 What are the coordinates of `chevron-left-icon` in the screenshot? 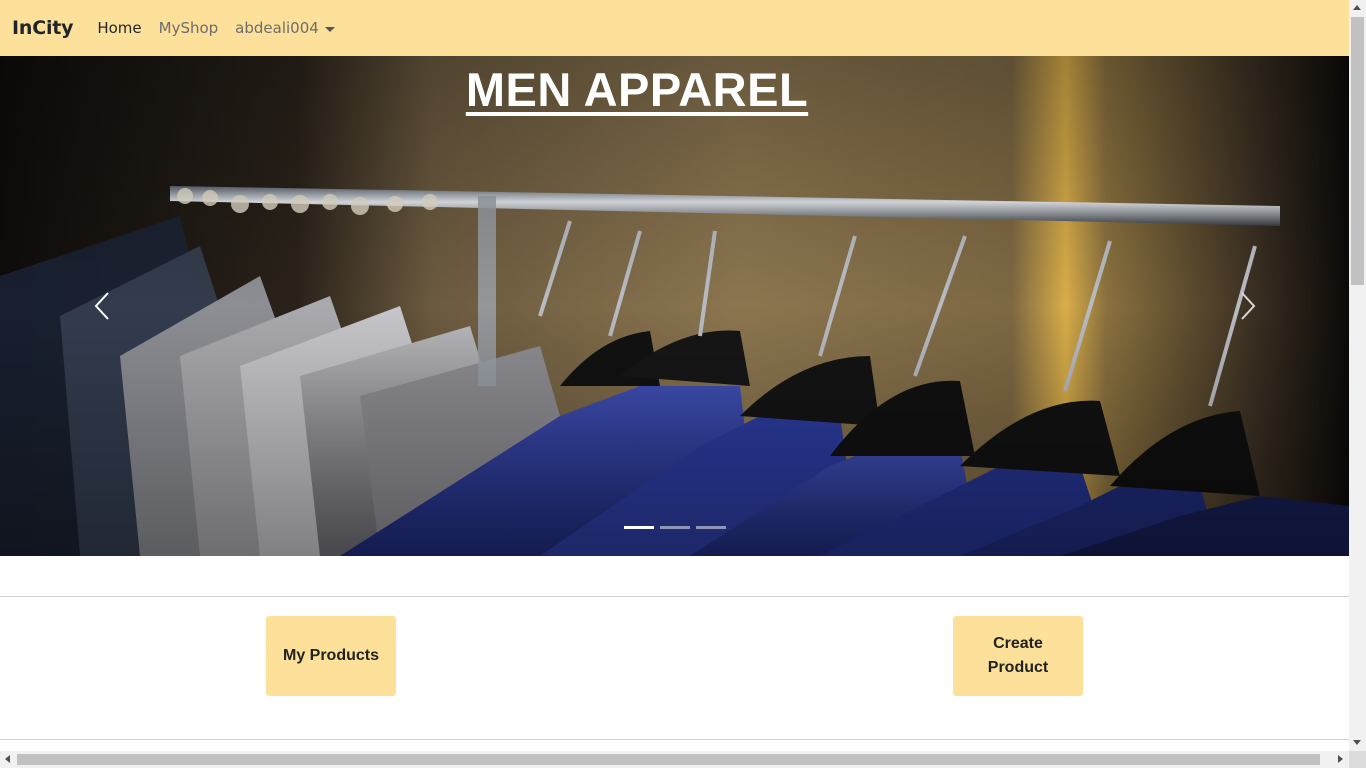 It's located at (101, 306).